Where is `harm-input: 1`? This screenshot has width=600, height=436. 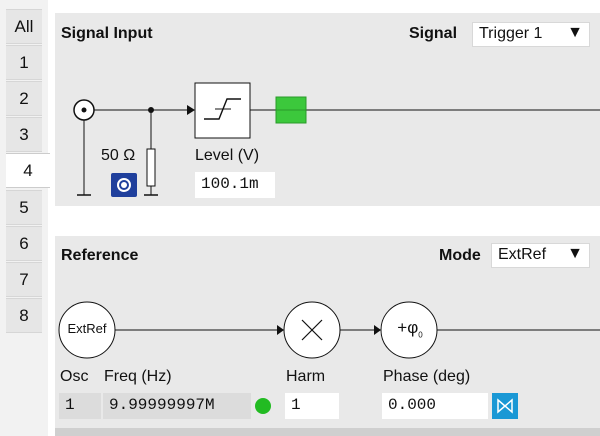 harm-input: 1 is located at coordinates (312, 406).